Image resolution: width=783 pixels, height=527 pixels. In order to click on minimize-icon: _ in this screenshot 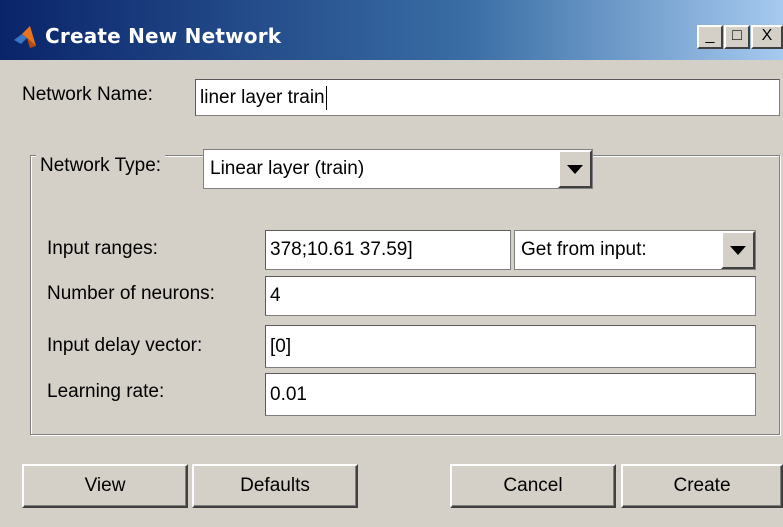, I will do `click(710, 35)`.